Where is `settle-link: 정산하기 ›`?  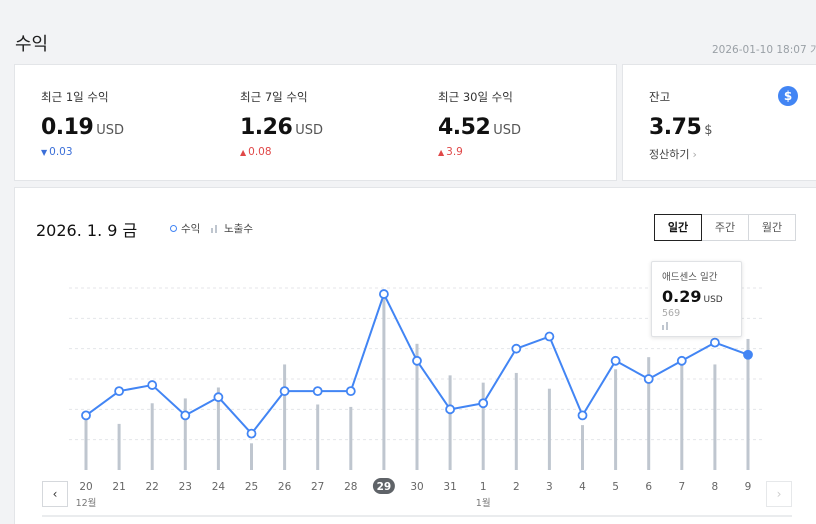 settle-link: 정산하기 › is located at coordinates (681, 154).